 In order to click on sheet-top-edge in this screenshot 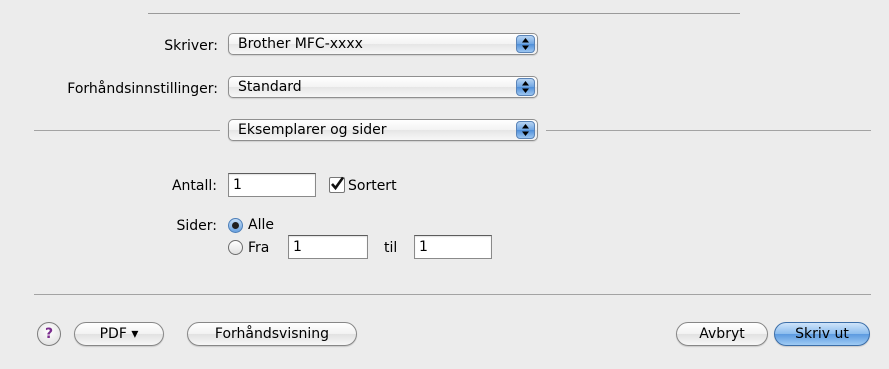, I will do `click(444, 7)`.